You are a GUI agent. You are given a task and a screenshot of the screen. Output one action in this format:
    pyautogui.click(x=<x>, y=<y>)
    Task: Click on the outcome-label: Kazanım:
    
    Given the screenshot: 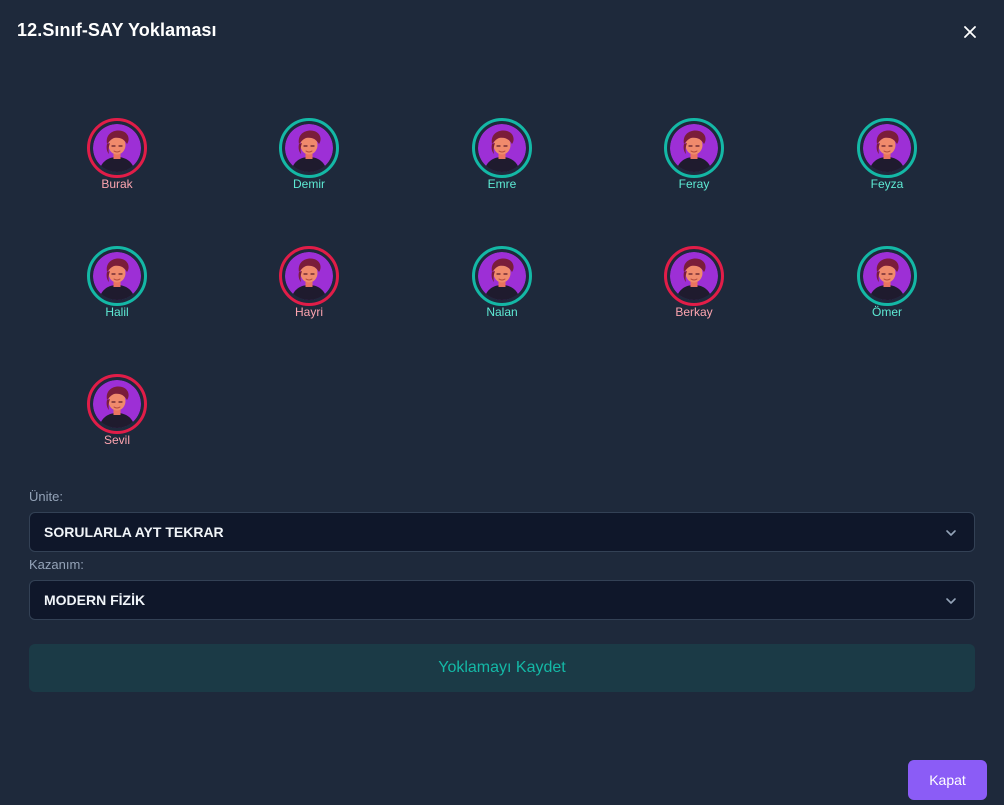 What is the action you would take?
    pyautogui.click(x=56, y=564)
    